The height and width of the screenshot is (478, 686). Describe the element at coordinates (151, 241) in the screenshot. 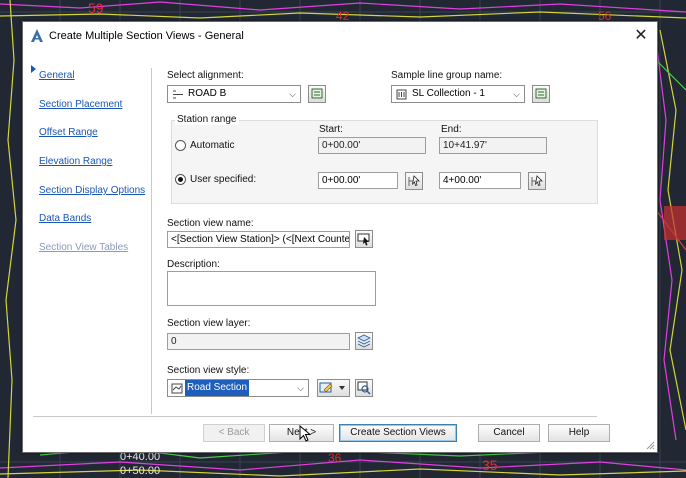

I see `nav-divider` at that location.